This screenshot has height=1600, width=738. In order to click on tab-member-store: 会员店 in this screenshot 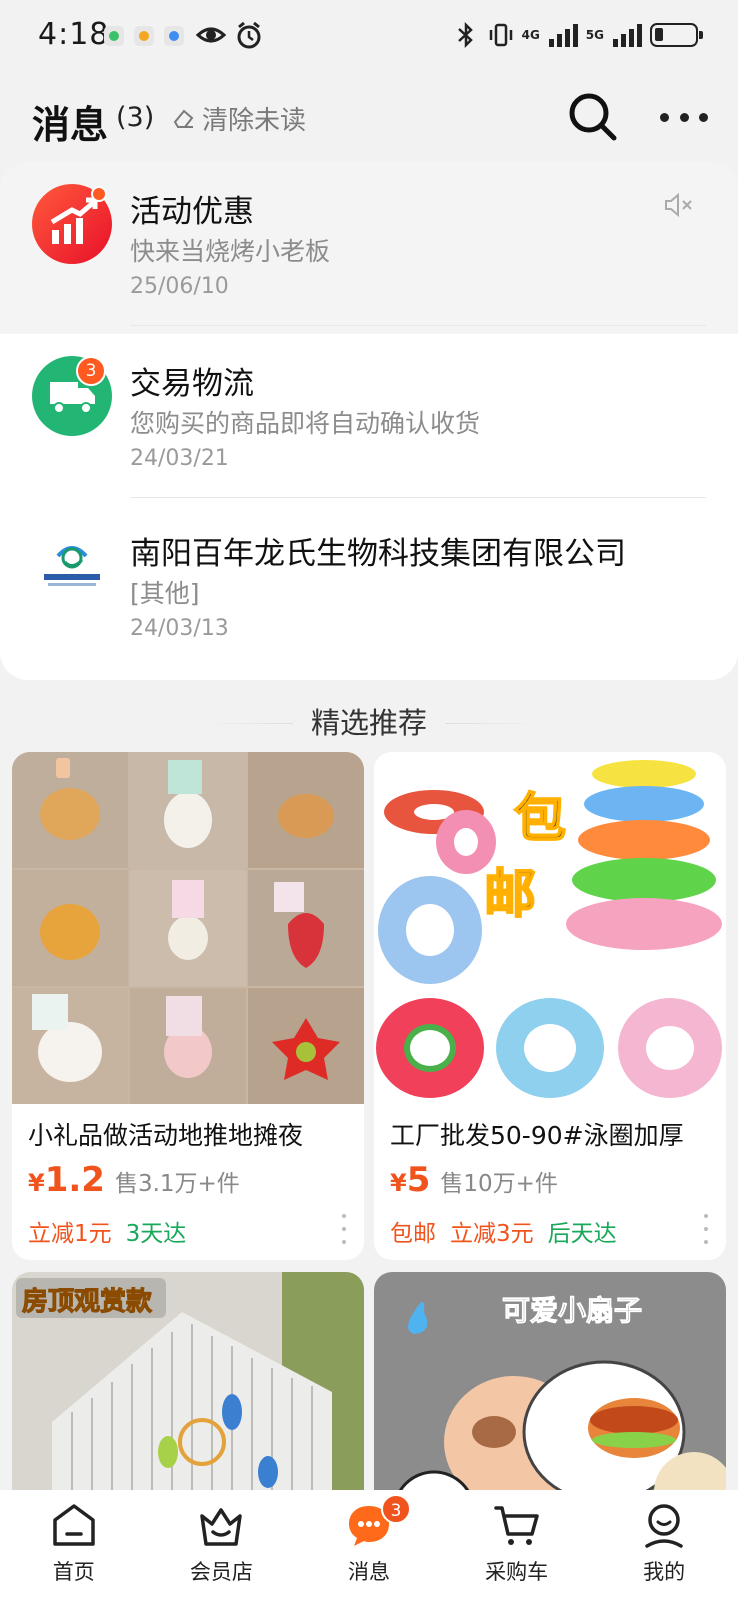, I will do `click(222, 1545)`.